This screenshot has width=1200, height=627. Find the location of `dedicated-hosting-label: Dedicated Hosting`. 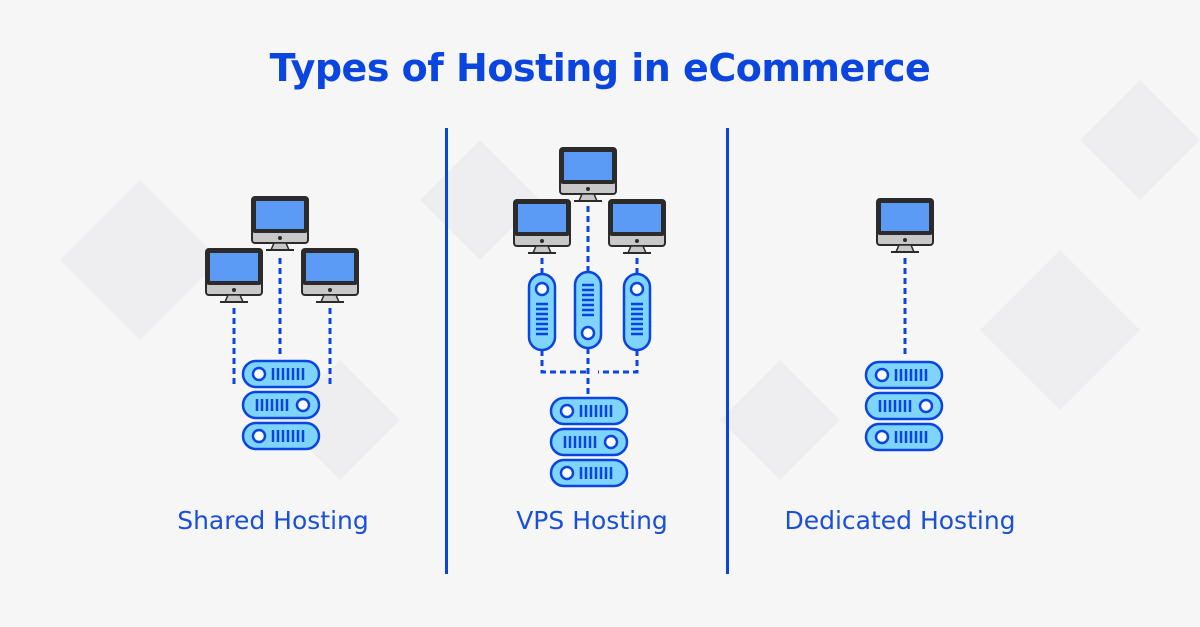

dedicated-hosting-label: Dedicated Hosting is located at coordinates (900, 520).